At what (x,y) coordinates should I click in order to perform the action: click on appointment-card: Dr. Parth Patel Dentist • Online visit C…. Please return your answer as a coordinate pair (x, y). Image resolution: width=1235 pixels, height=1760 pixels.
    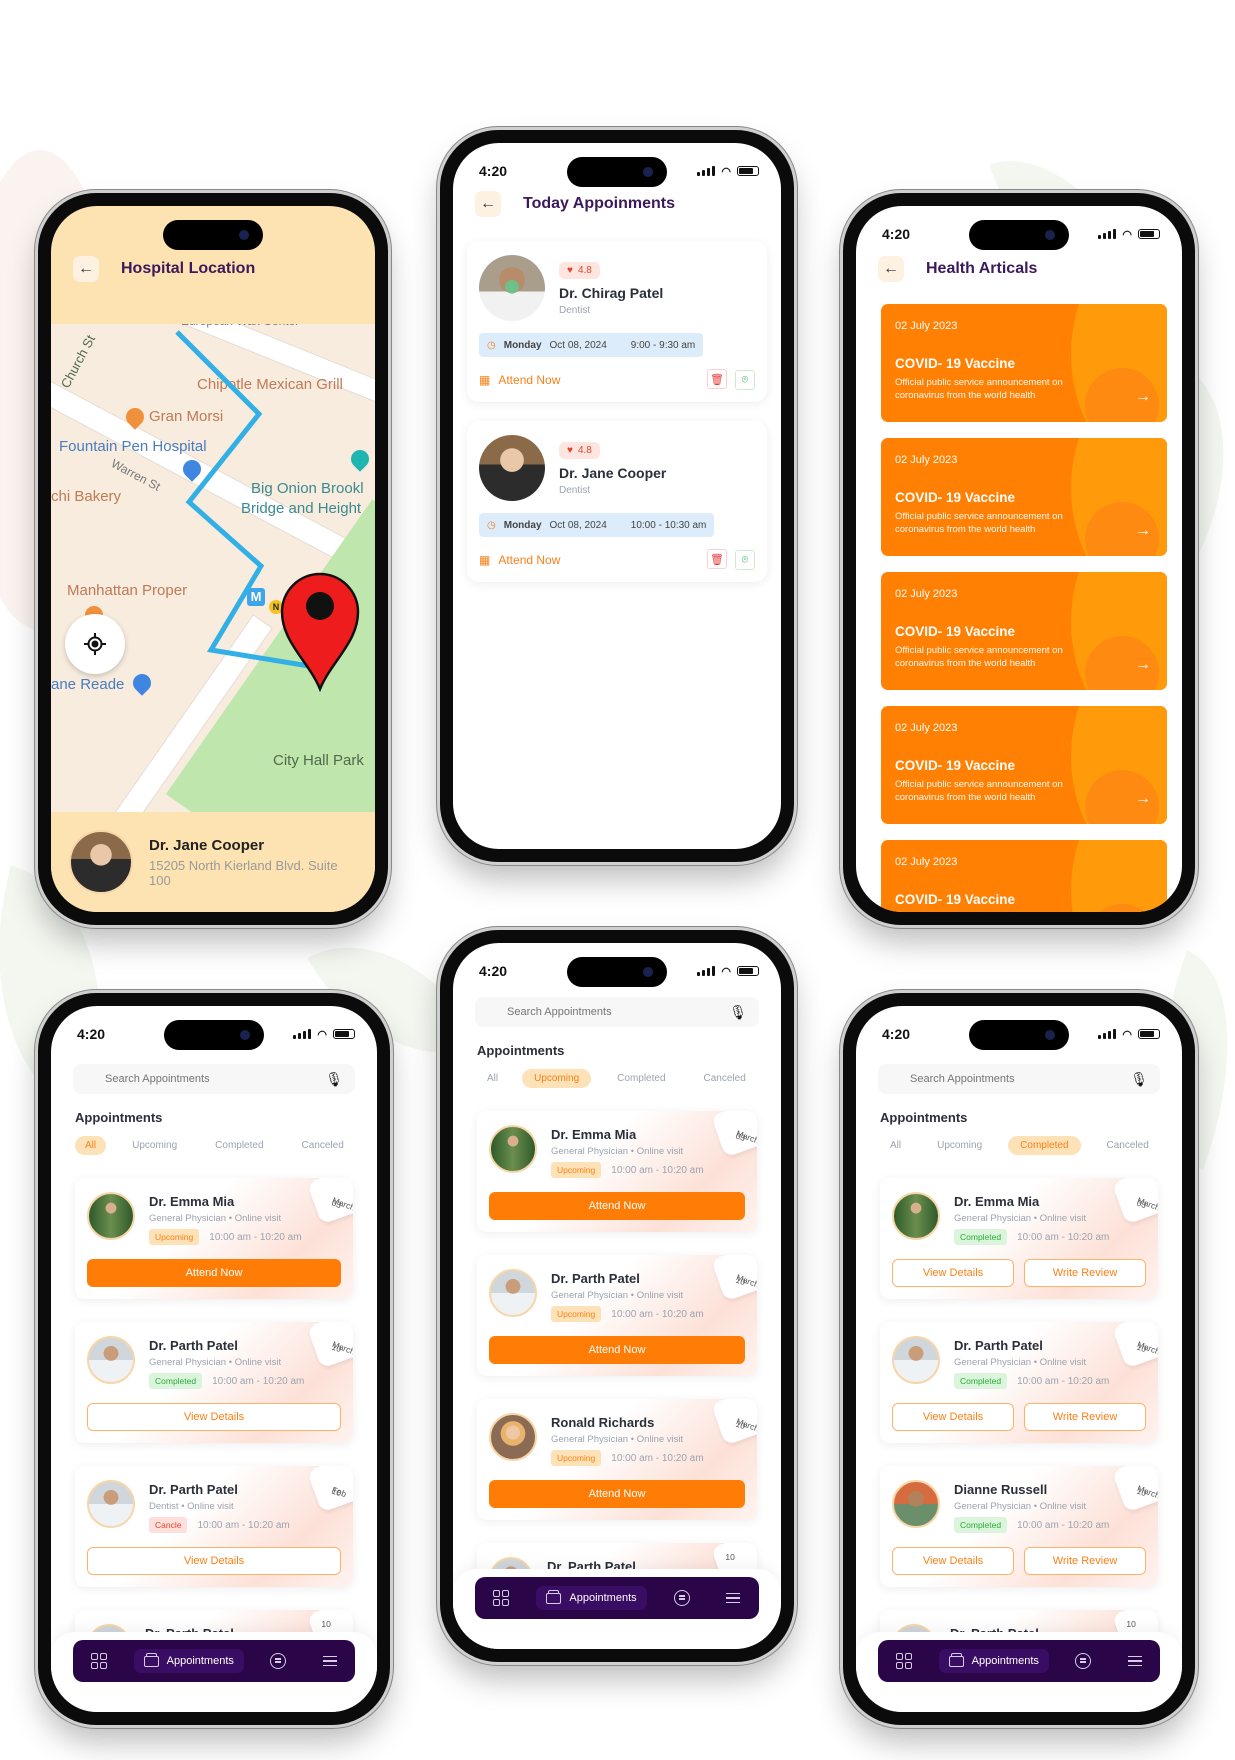
    Looking at the image, I should click on (214, 1526).